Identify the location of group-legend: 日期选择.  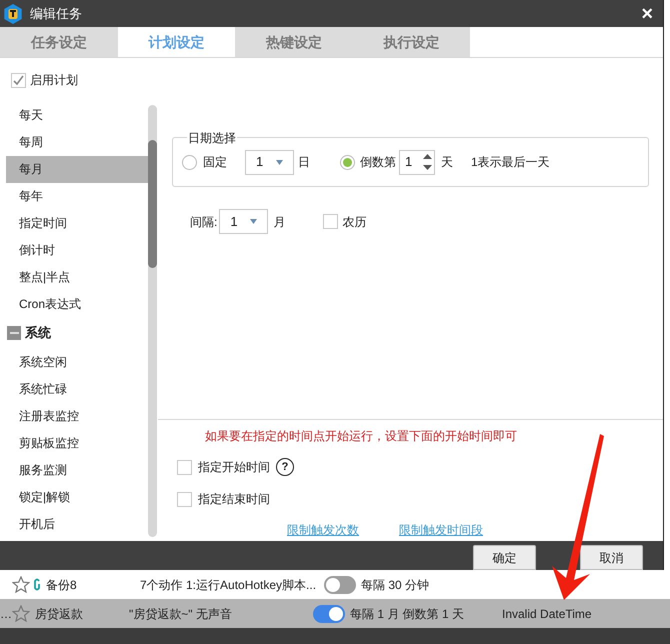
(212, 138).